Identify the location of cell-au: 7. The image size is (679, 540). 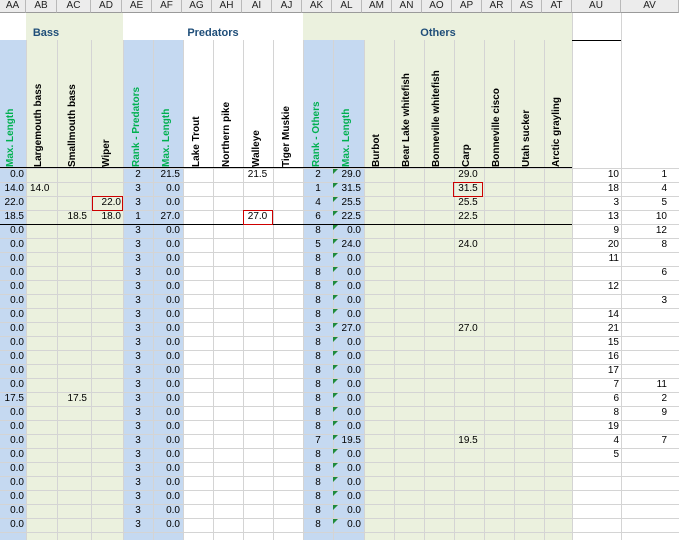
(595, 385).